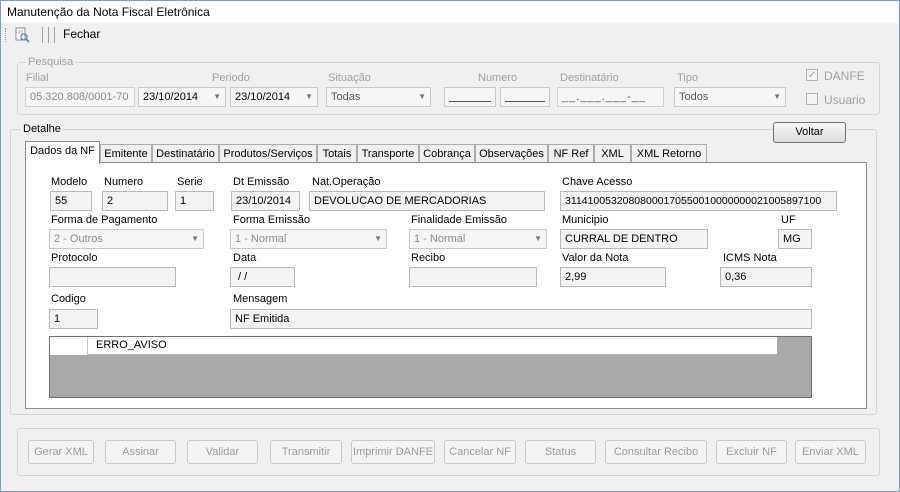 The image size is (900, 492). I want to click on search-group-label: Pesquisa, so click(51, 62).